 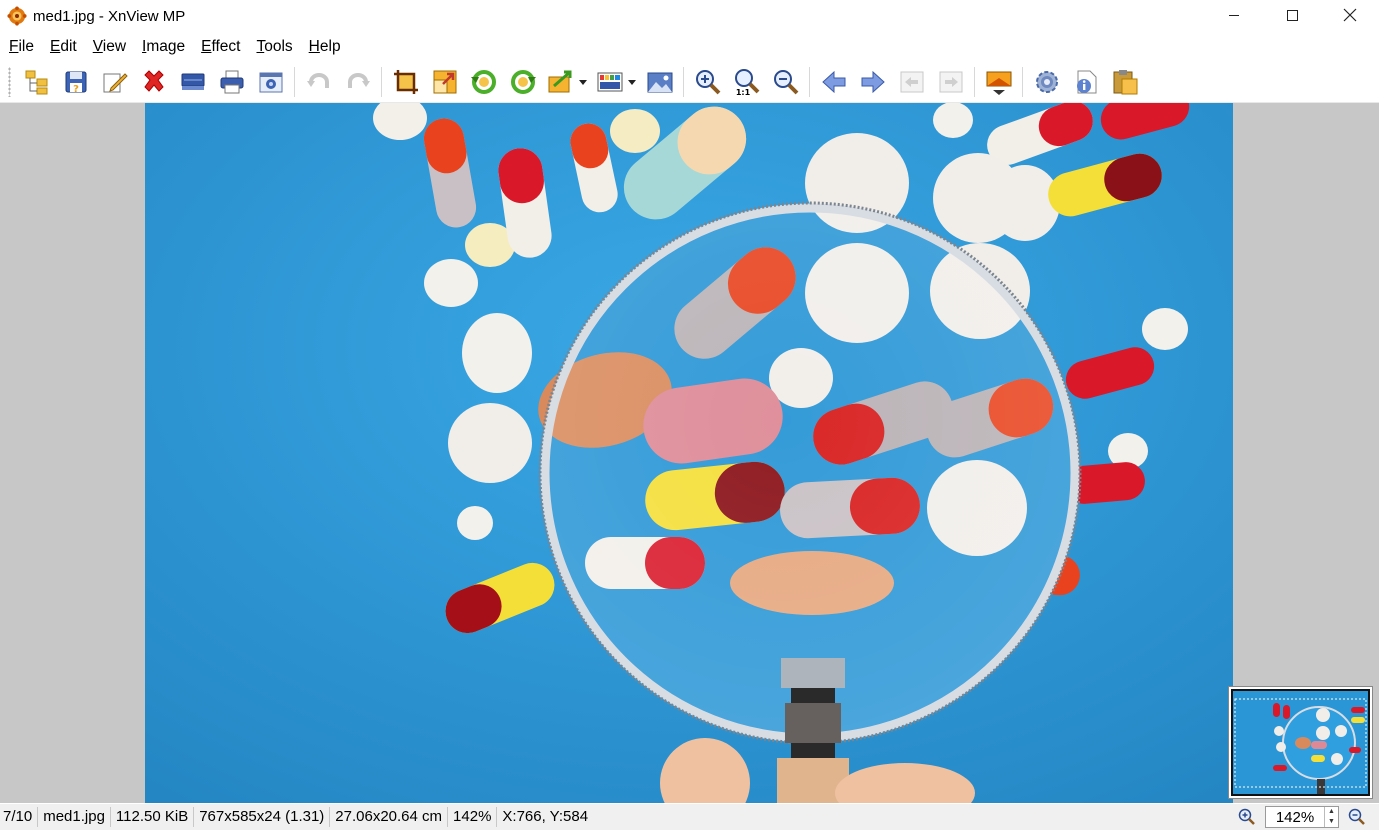 I want to click on previous-button, so click(x=834, y=82).